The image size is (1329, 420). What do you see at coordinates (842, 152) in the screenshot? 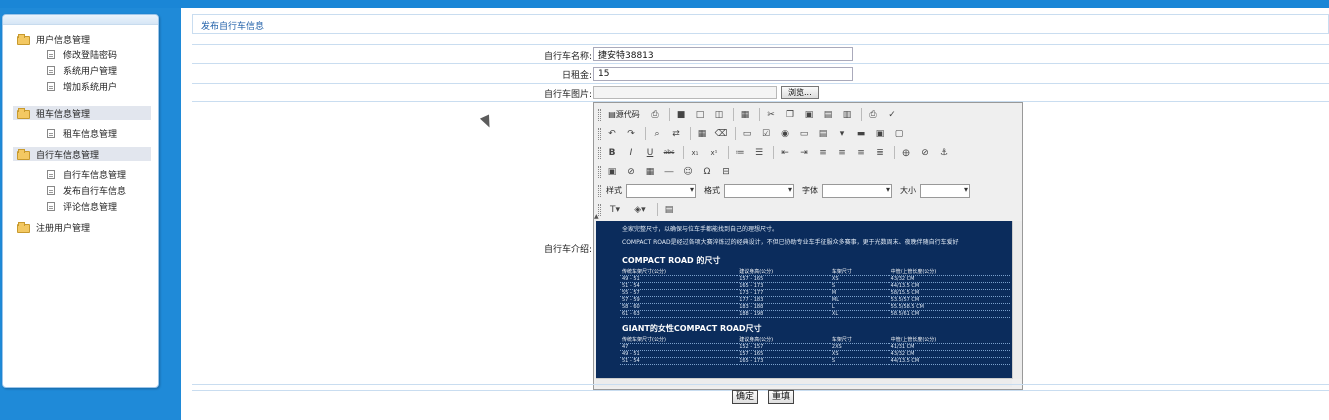
I see `align-center-icon: ≡` at bounding box center [842, 152].